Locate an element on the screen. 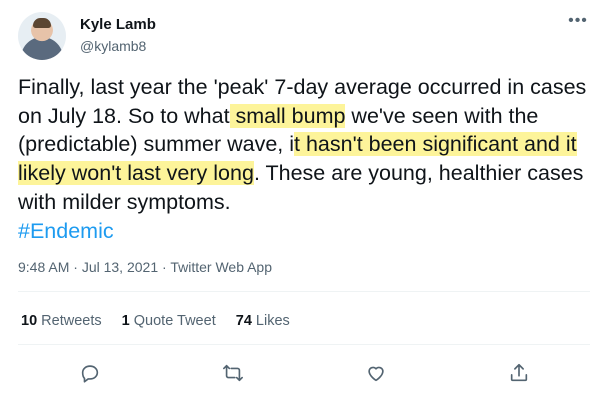 This screenshot has height=401, width=604. avatar is located at coordinates (42, 36).